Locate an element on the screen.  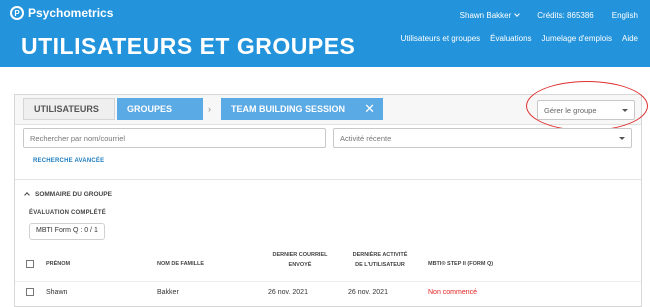
cell-last-email: 26 nov. 2021 is located at coordinates (288, 292).